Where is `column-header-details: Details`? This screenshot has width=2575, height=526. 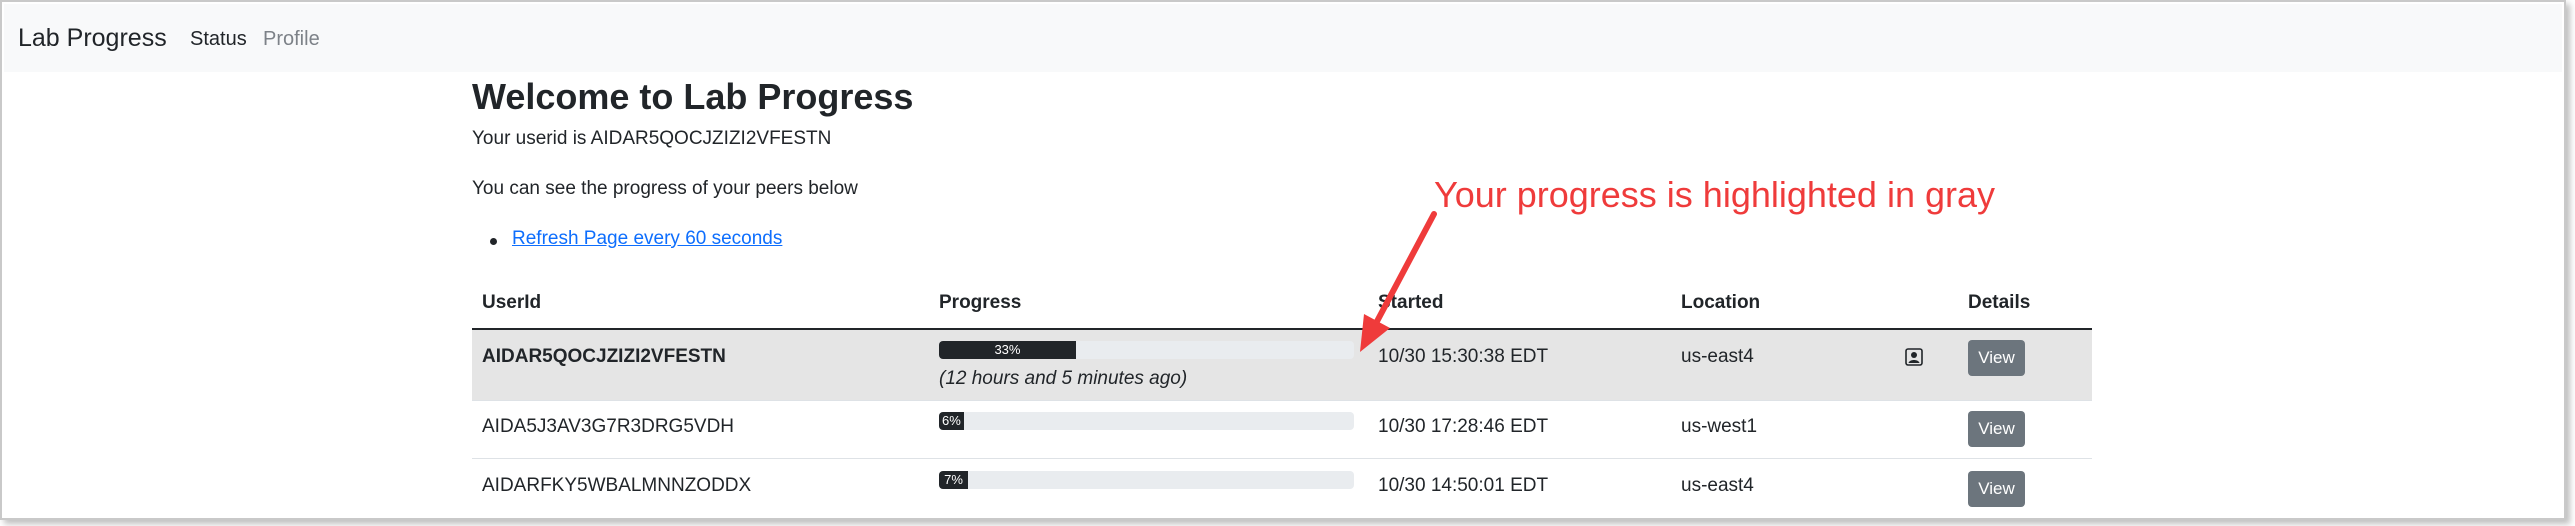
column-header-details: Details is located at coordinates (1999, 302).